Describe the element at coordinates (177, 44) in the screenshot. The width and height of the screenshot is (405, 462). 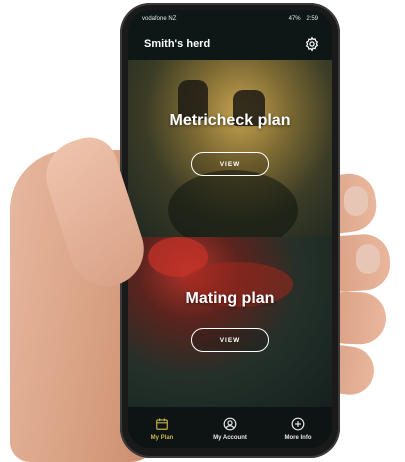
I see `page-title: Smith's herd` at that location.